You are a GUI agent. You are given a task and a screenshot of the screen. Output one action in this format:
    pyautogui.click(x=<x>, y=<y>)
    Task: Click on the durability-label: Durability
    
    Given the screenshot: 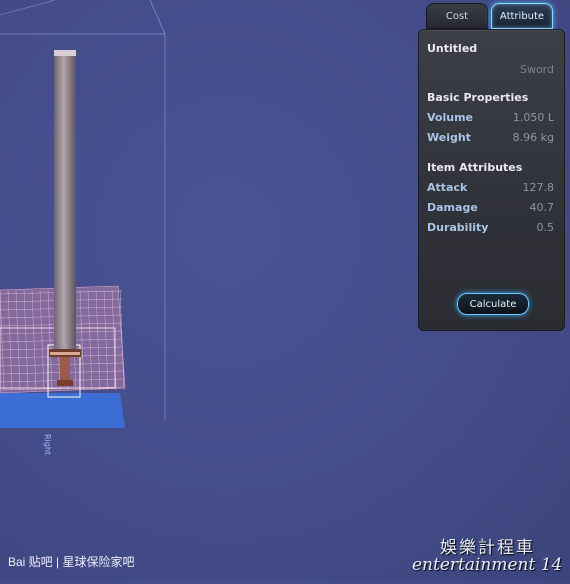 What is the action you would take?
    pyautogui.click(x=458, y=227)
    